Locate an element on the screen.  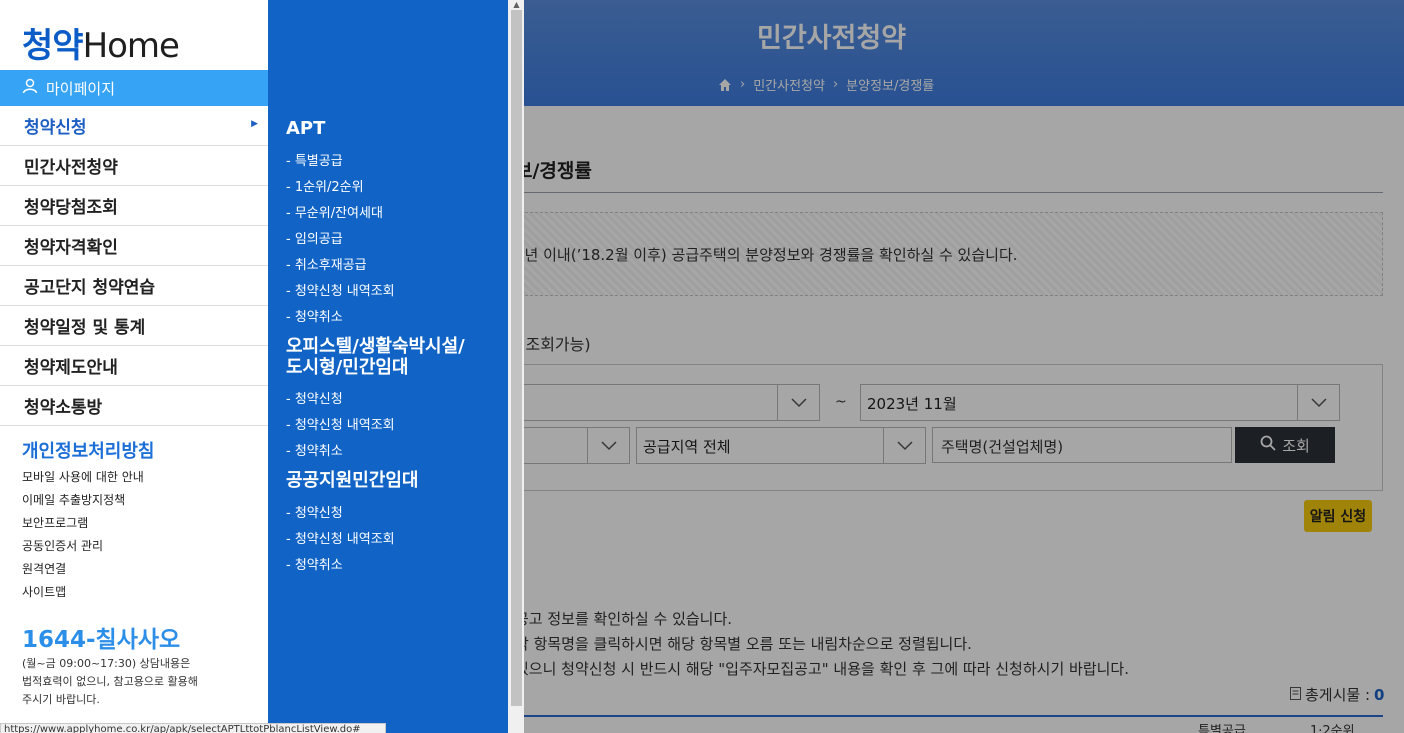
submenu-heading-line: 오피스텔/생활숙박시설/ is located at coordinates (375, 346).